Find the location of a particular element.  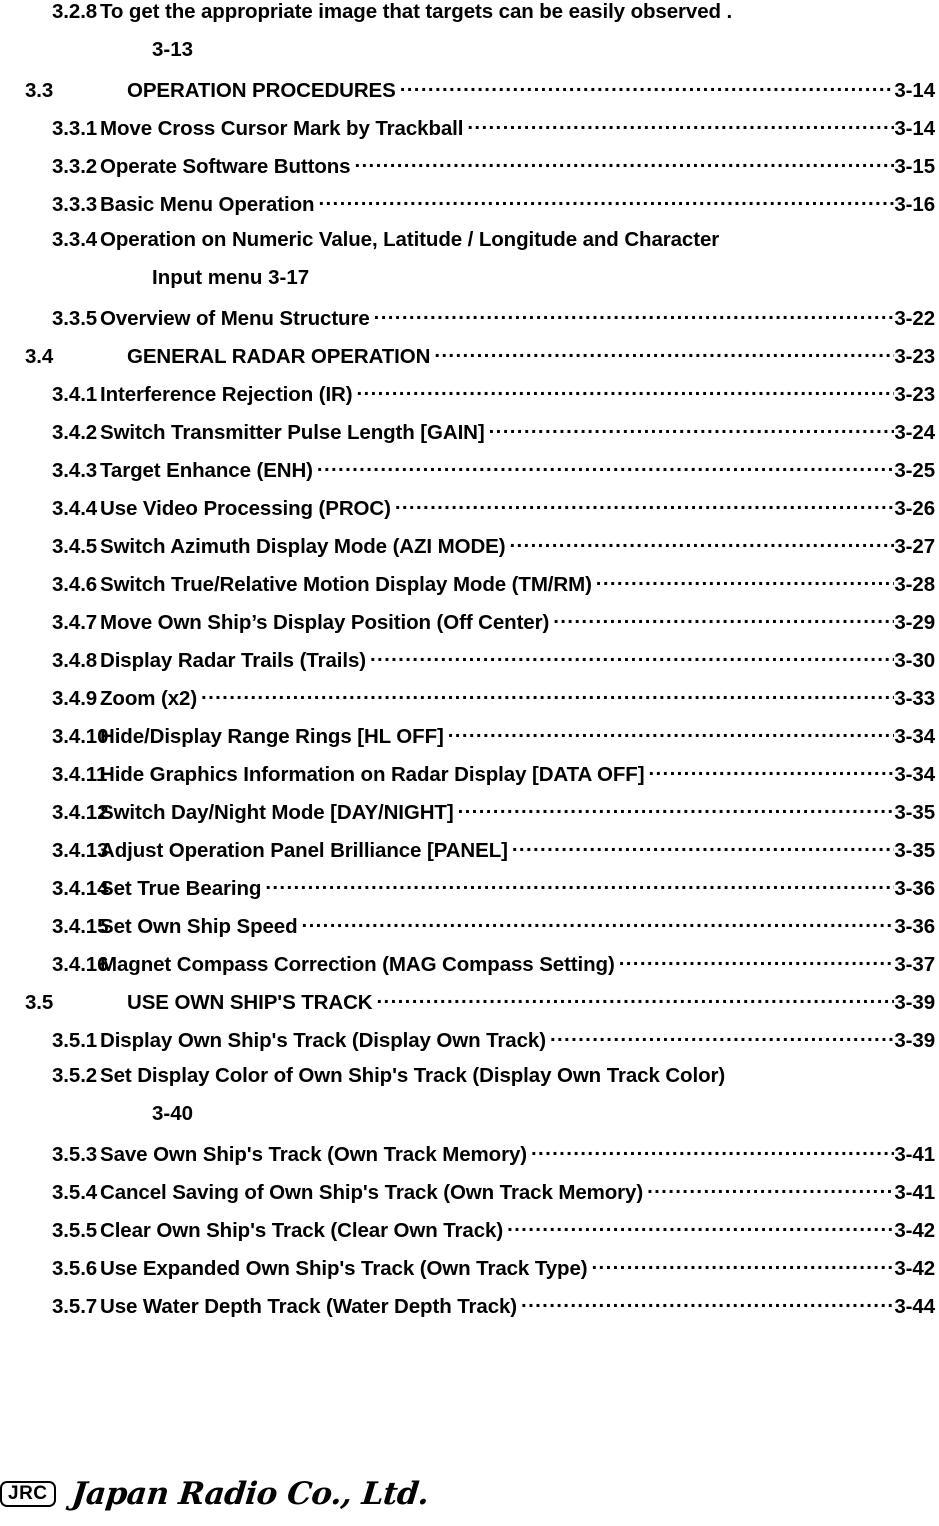

toc-entry-page-number: 3-29 is located at coordinates (914, 622).